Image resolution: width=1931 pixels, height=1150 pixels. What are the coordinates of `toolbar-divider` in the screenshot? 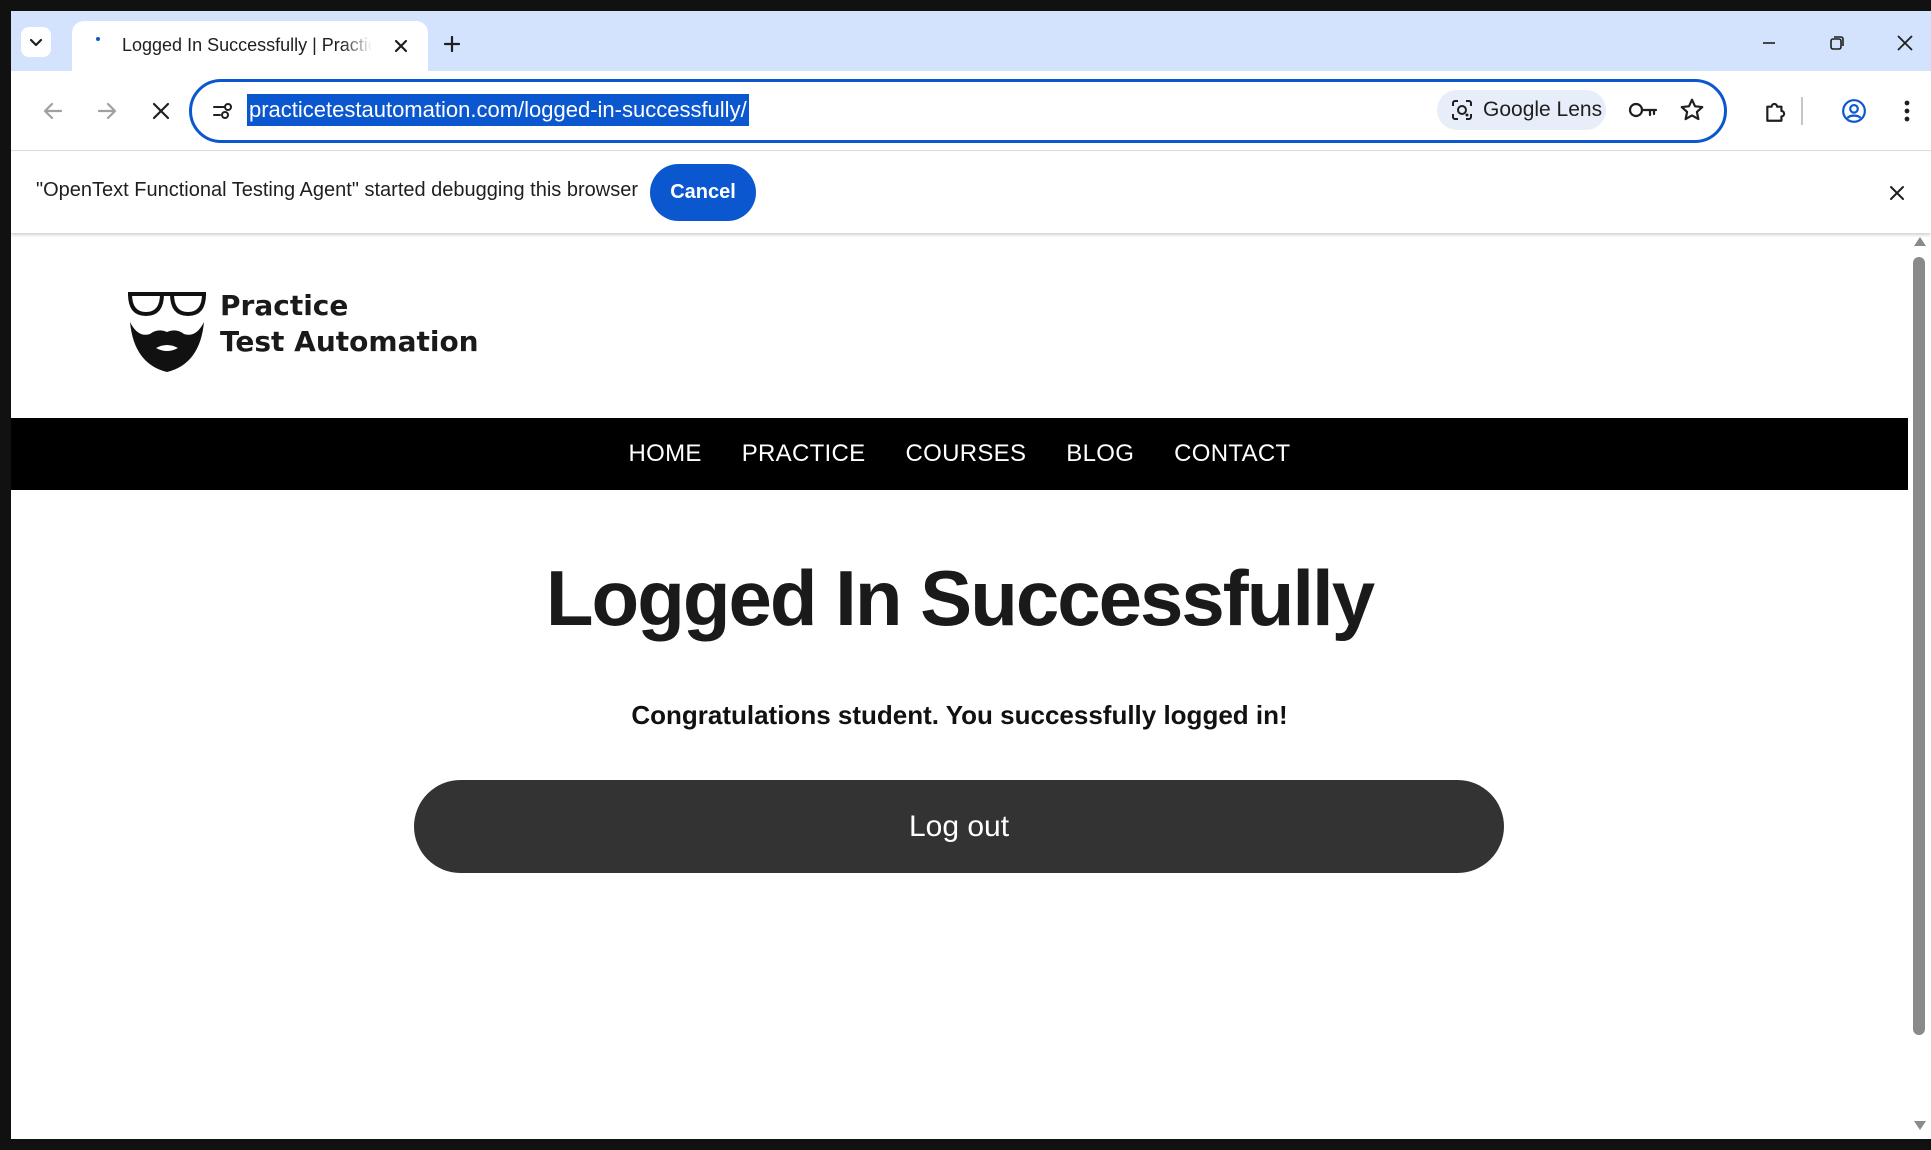 It's located at (1802, 111).